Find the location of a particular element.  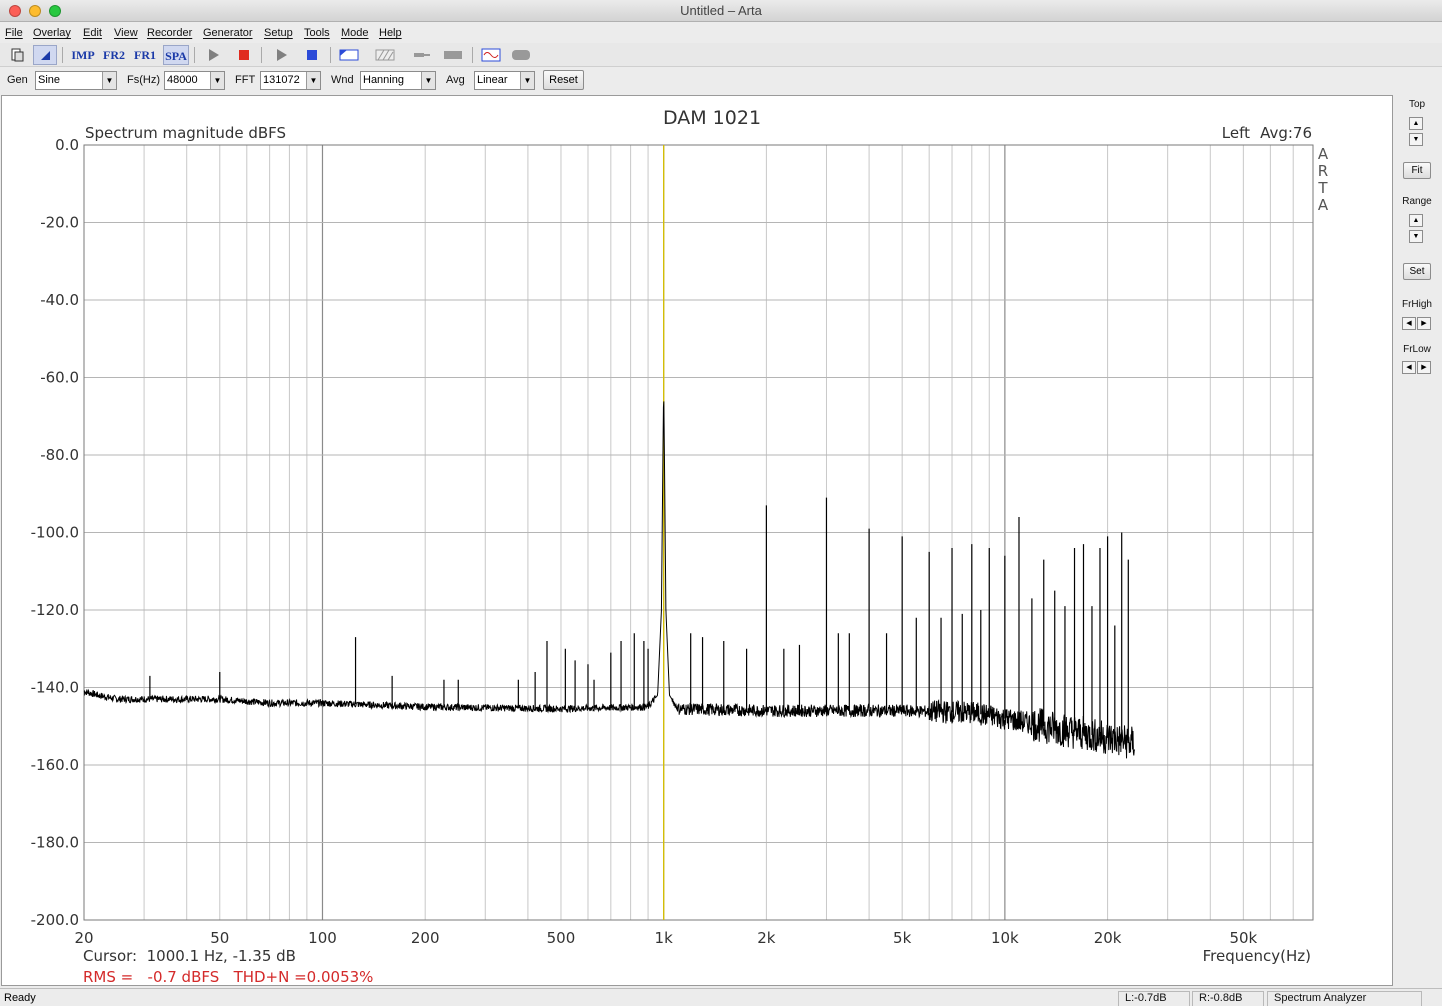

spa-mode-button: SPA is located at coordinates (176, 55).